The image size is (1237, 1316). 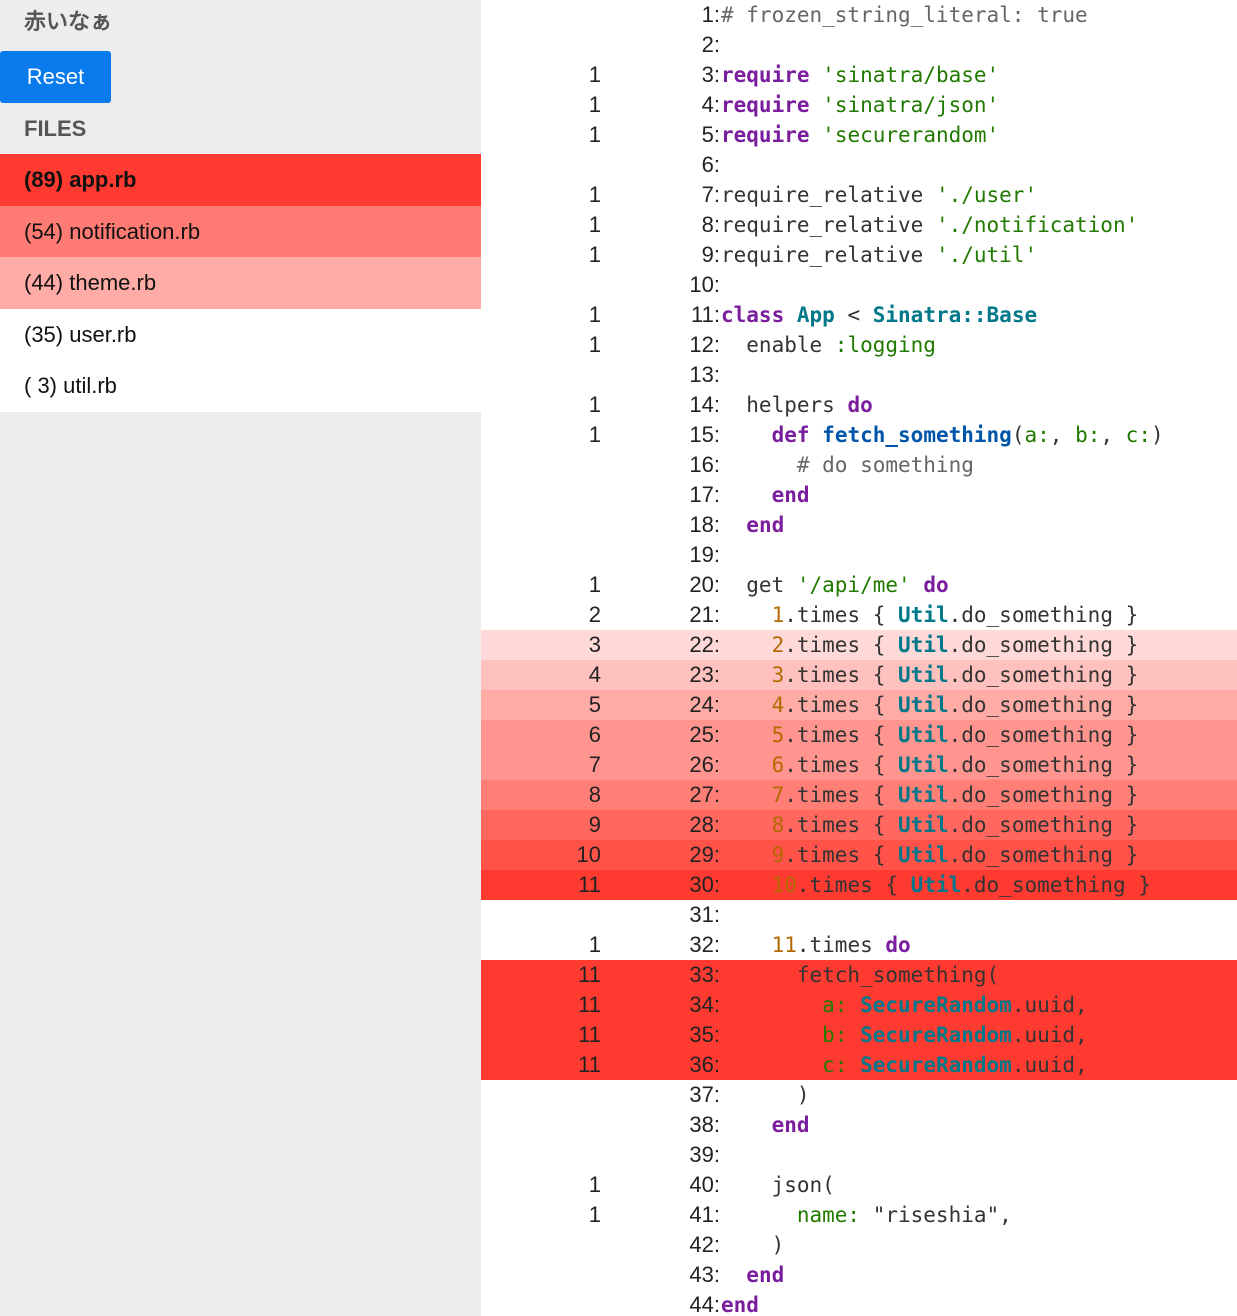 What do you see at coordinates (853, 585) in the screenshot?
I see `code-token: '/api/me'` at bounding box center [853, 585].